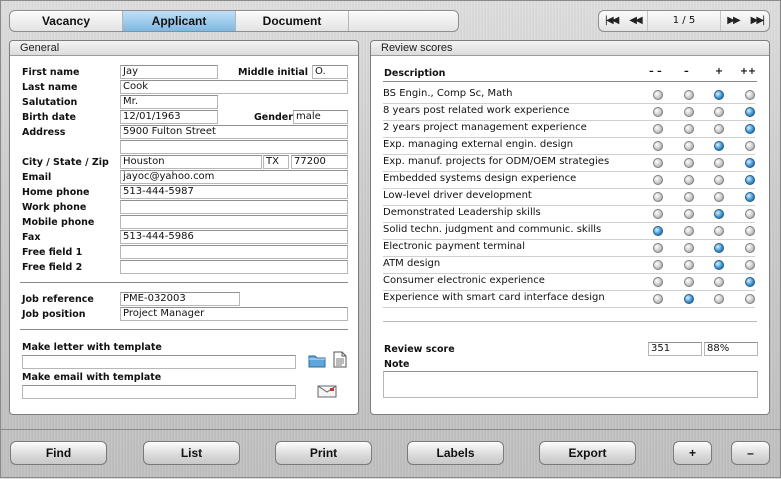 The image size is (781, 479). What do you see at coordinates (276, 162) in the screenshot?
I see `state-field: TX` at bounding box center [276, 162].